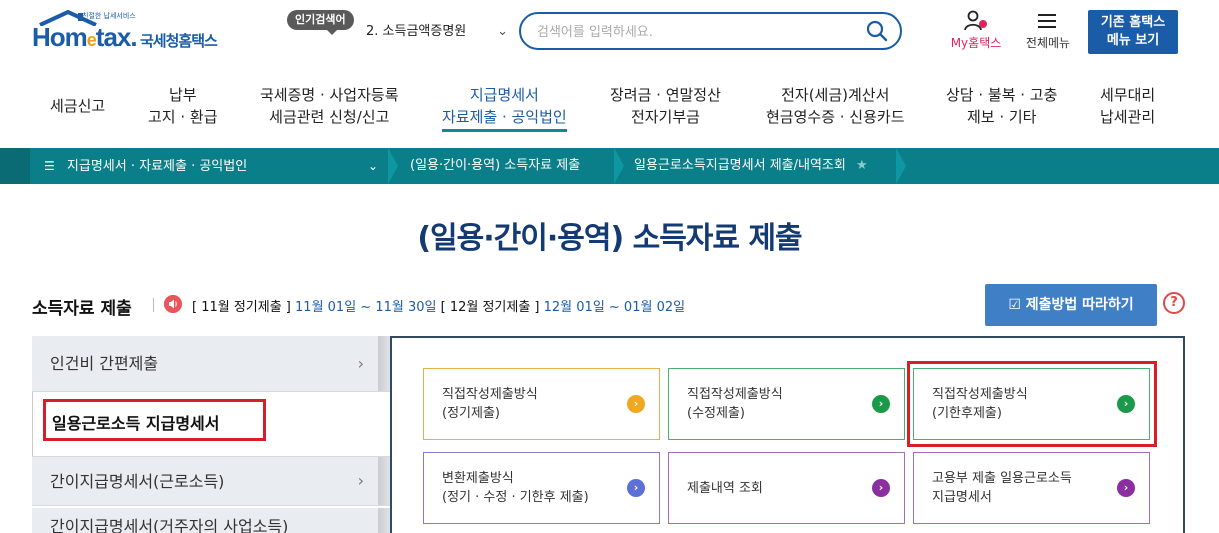  I want to click on popular-search-select: 2. 소득금액증명원 ⌄, so click(437, 32).